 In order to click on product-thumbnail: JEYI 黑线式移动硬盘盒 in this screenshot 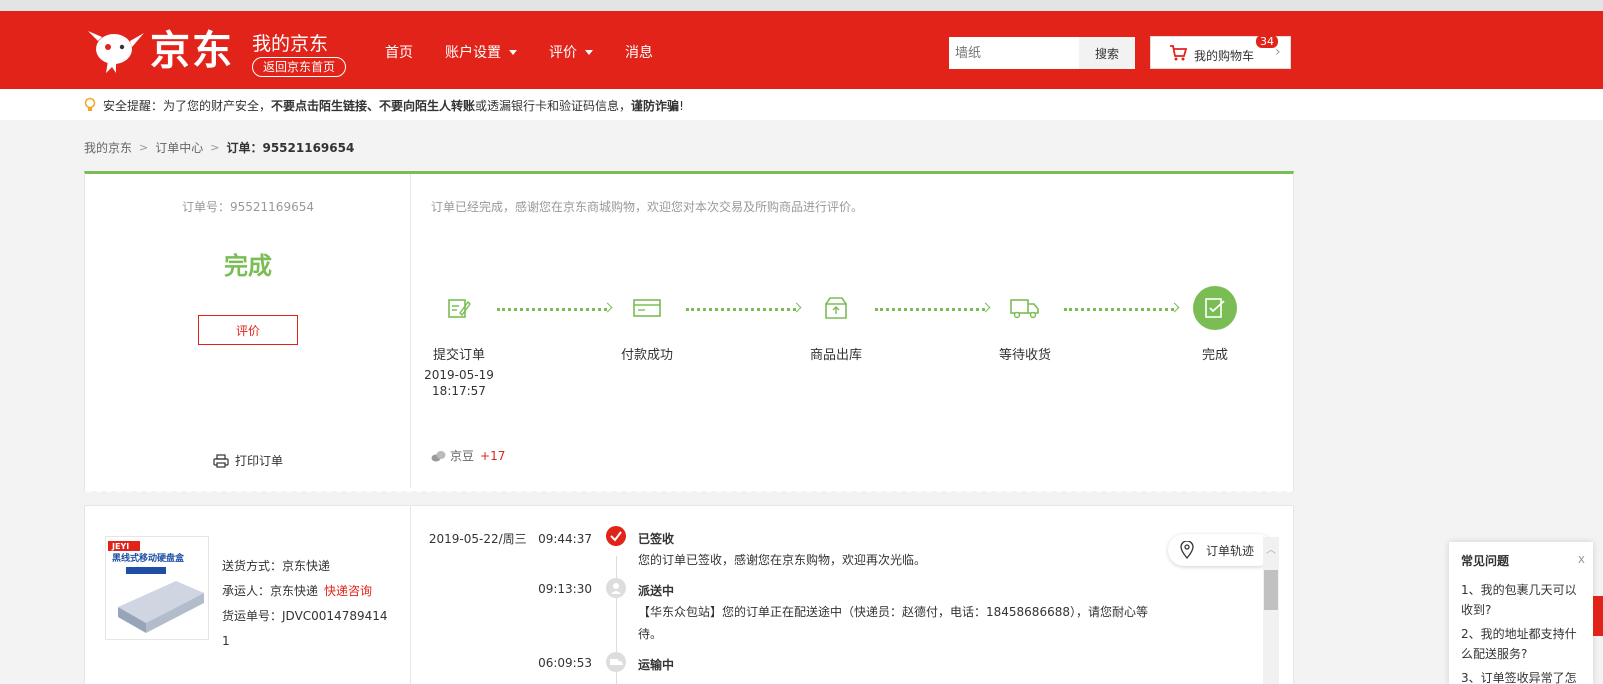, I will do `click(157, 588)`.